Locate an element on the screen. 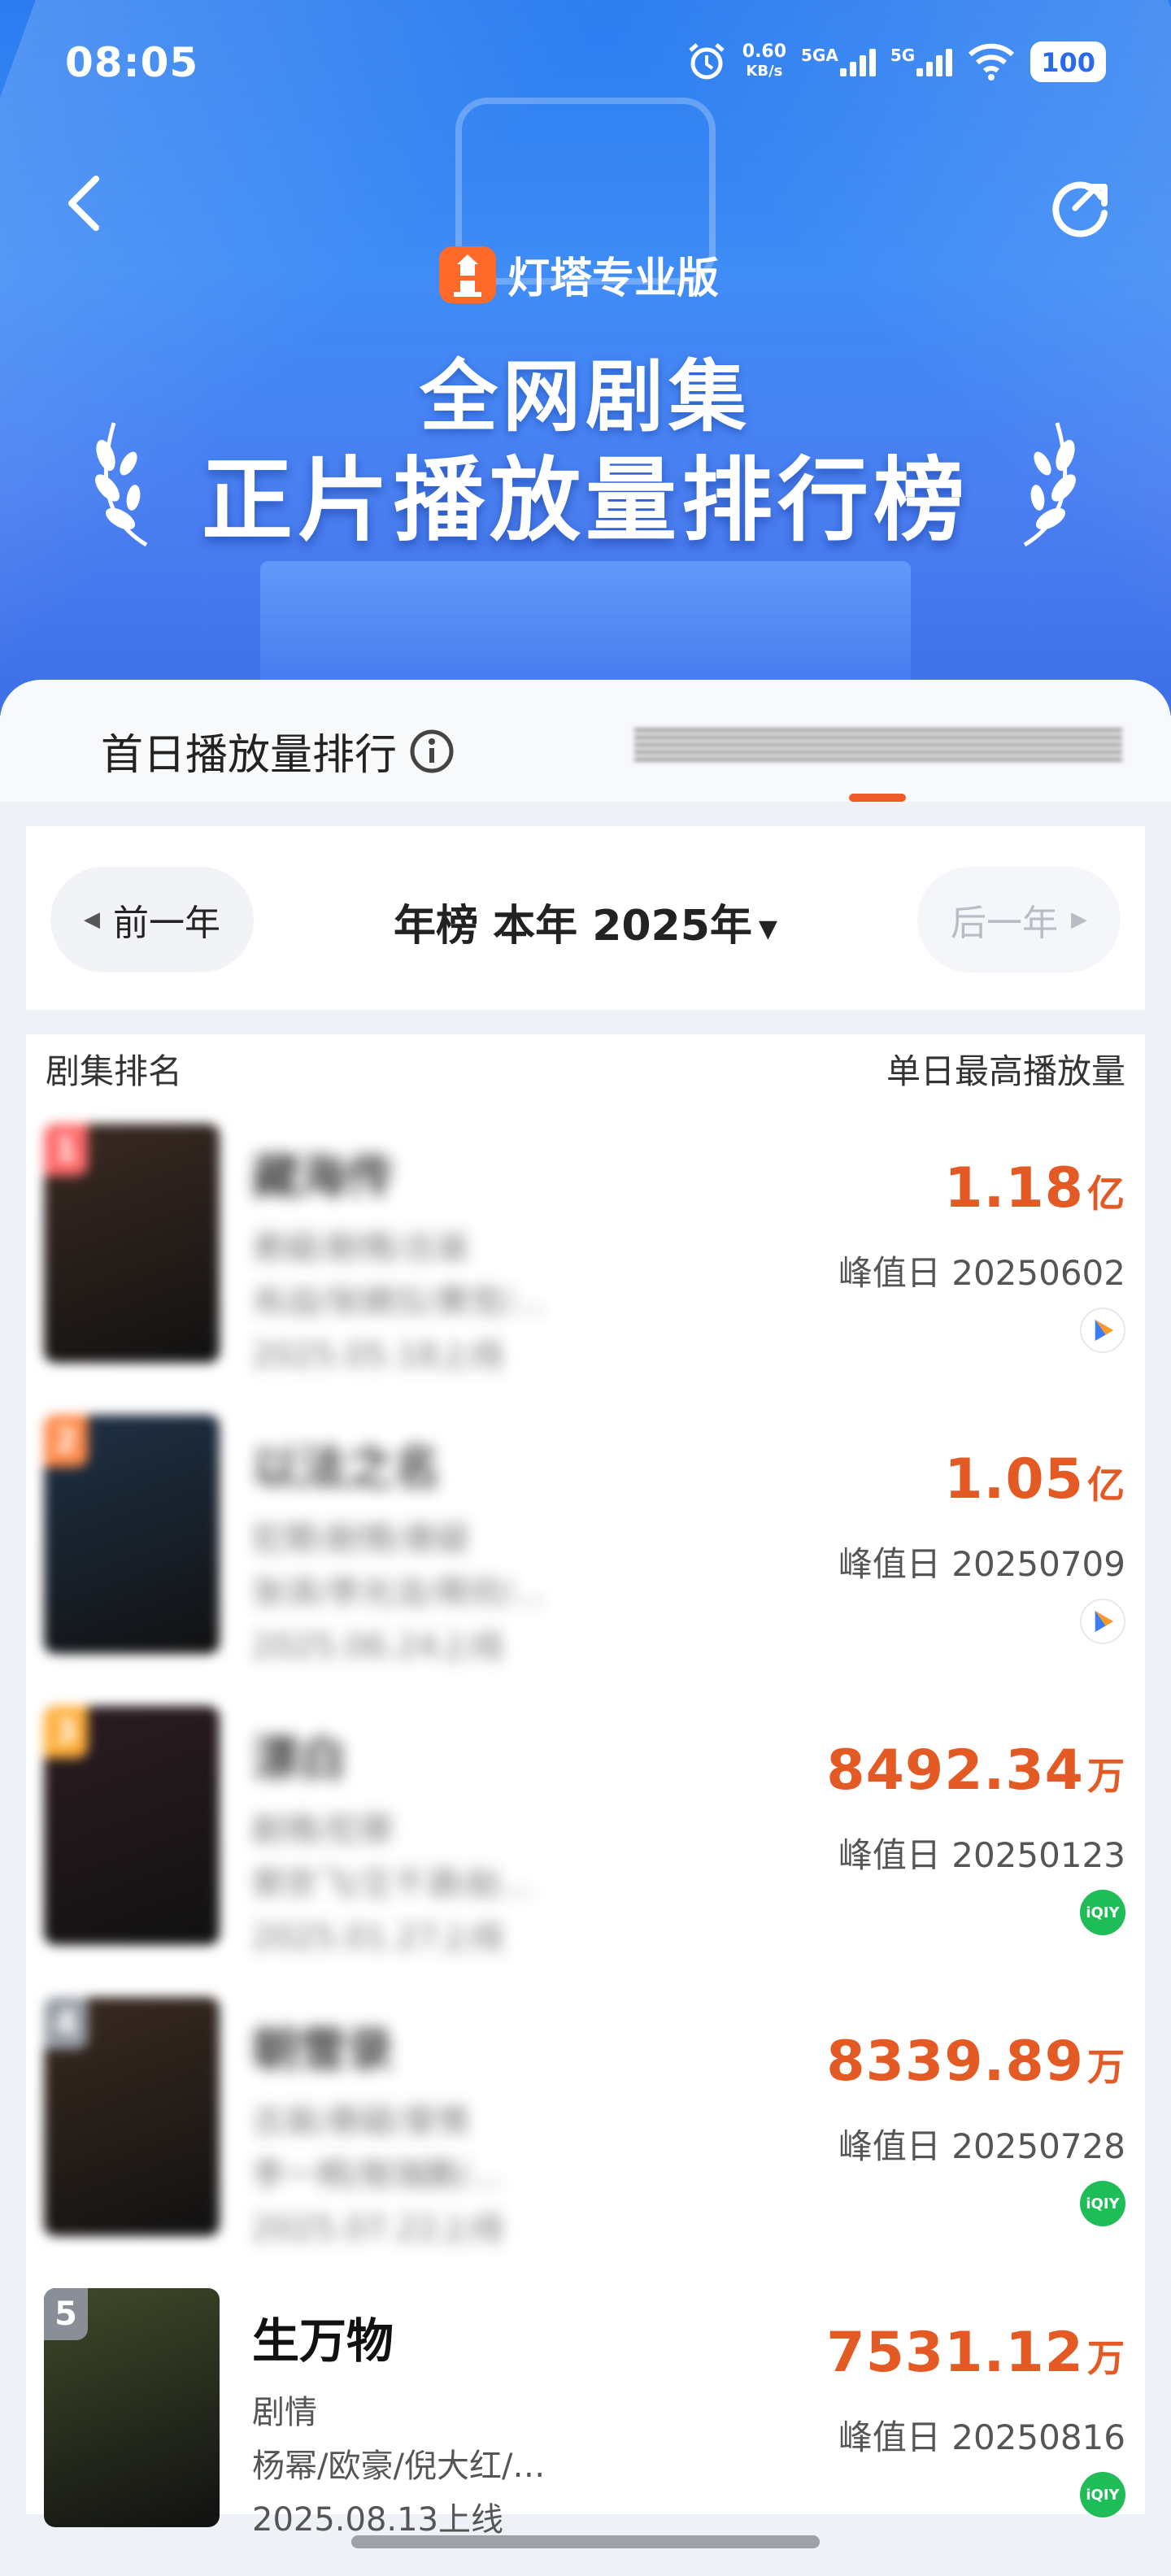  banner-title-line2: 正片播放量排行榜 is located at coordinates (585, 501).